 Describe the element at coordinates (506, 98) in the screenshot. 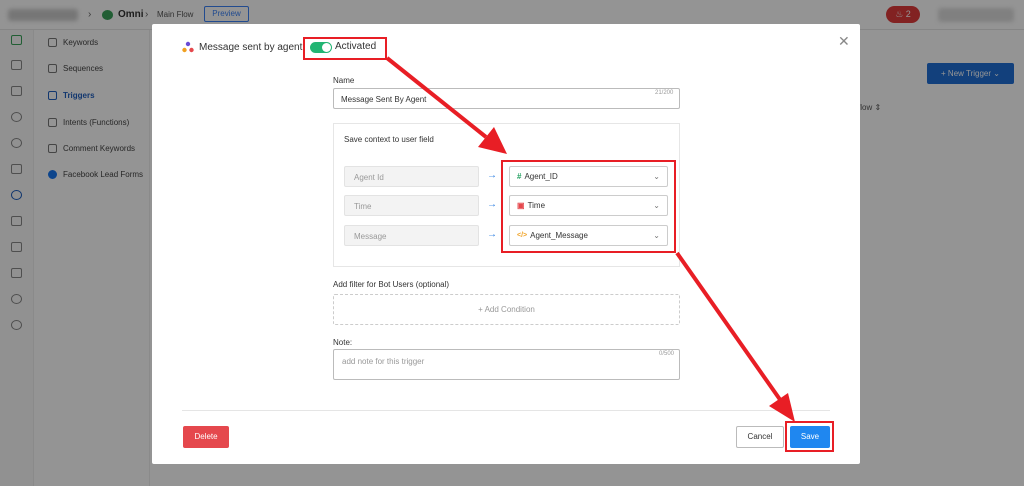

I see `name-input: Message Sent By Agent` at that location.